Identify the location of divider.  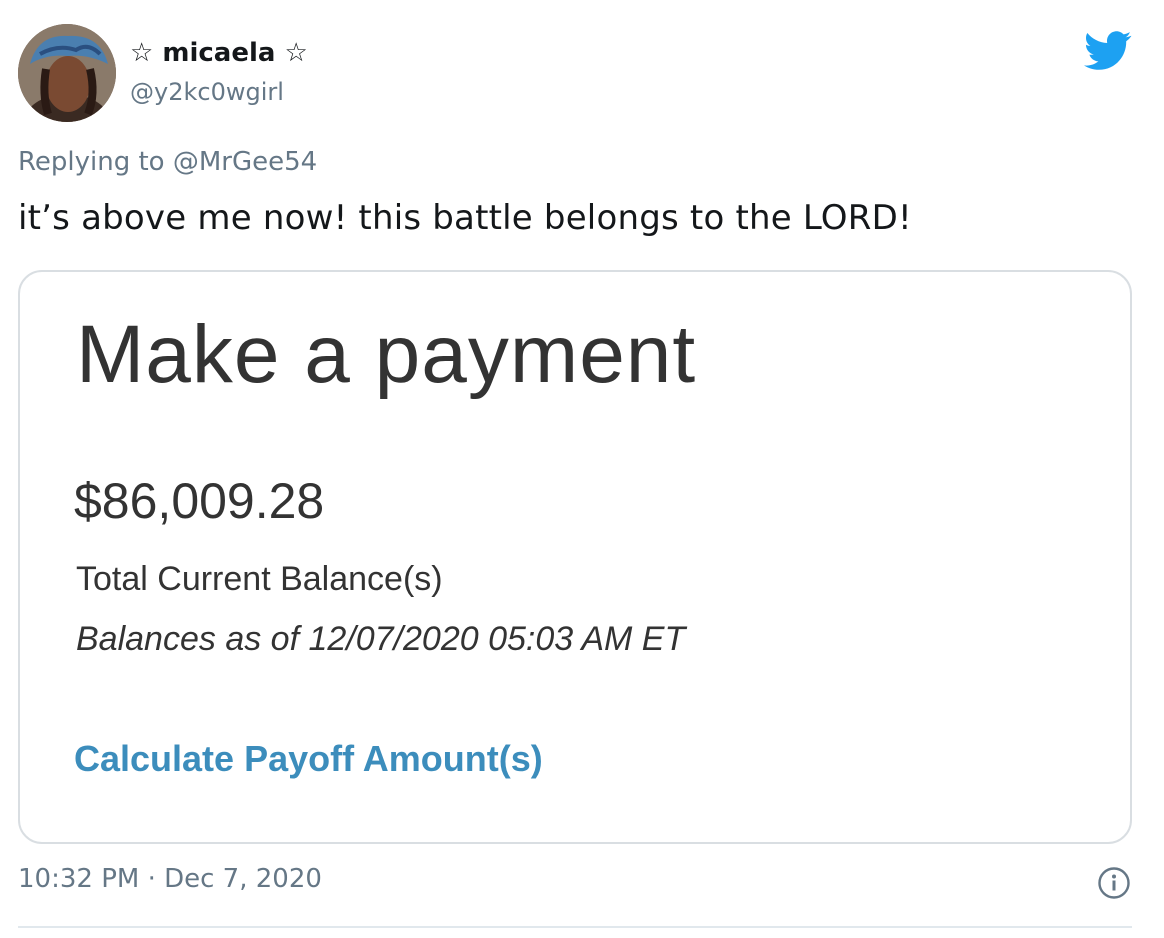
(575, 927).